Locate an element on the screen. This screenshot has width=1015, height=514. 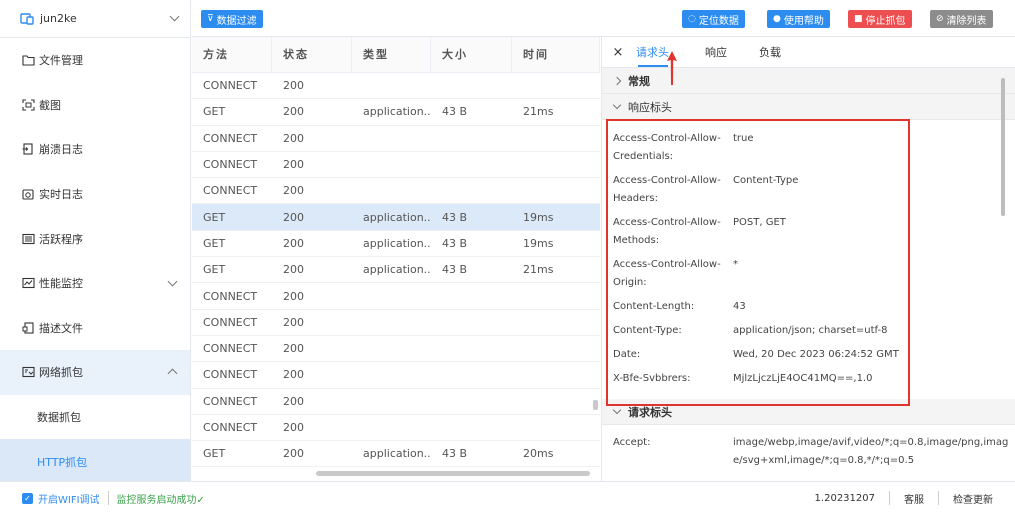
help-button-label: 使用帮助 is located at coordinates (803, 21).